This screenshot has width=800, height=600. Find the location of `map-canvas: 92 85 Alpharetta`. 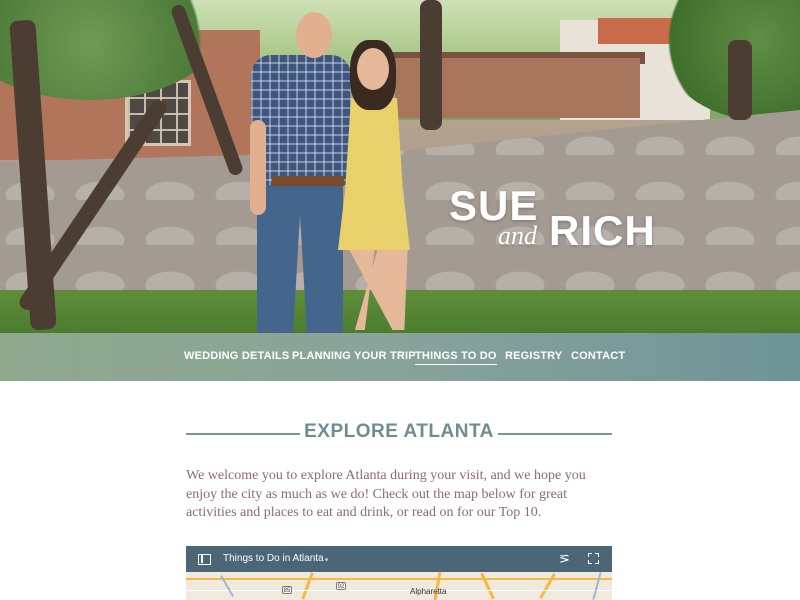

map-canvas: 92 85 Alpharetta is located at coordinates (399, 585).